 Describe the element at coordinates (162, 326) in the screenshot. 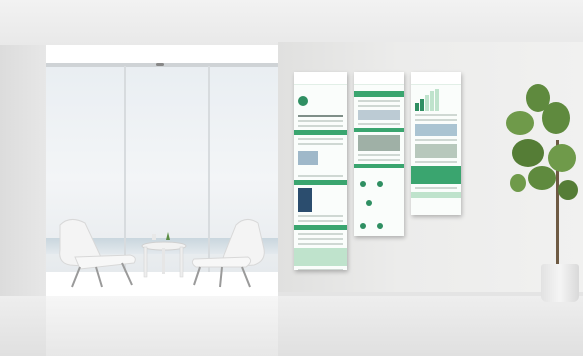

I see `floor-reflection` at that location.